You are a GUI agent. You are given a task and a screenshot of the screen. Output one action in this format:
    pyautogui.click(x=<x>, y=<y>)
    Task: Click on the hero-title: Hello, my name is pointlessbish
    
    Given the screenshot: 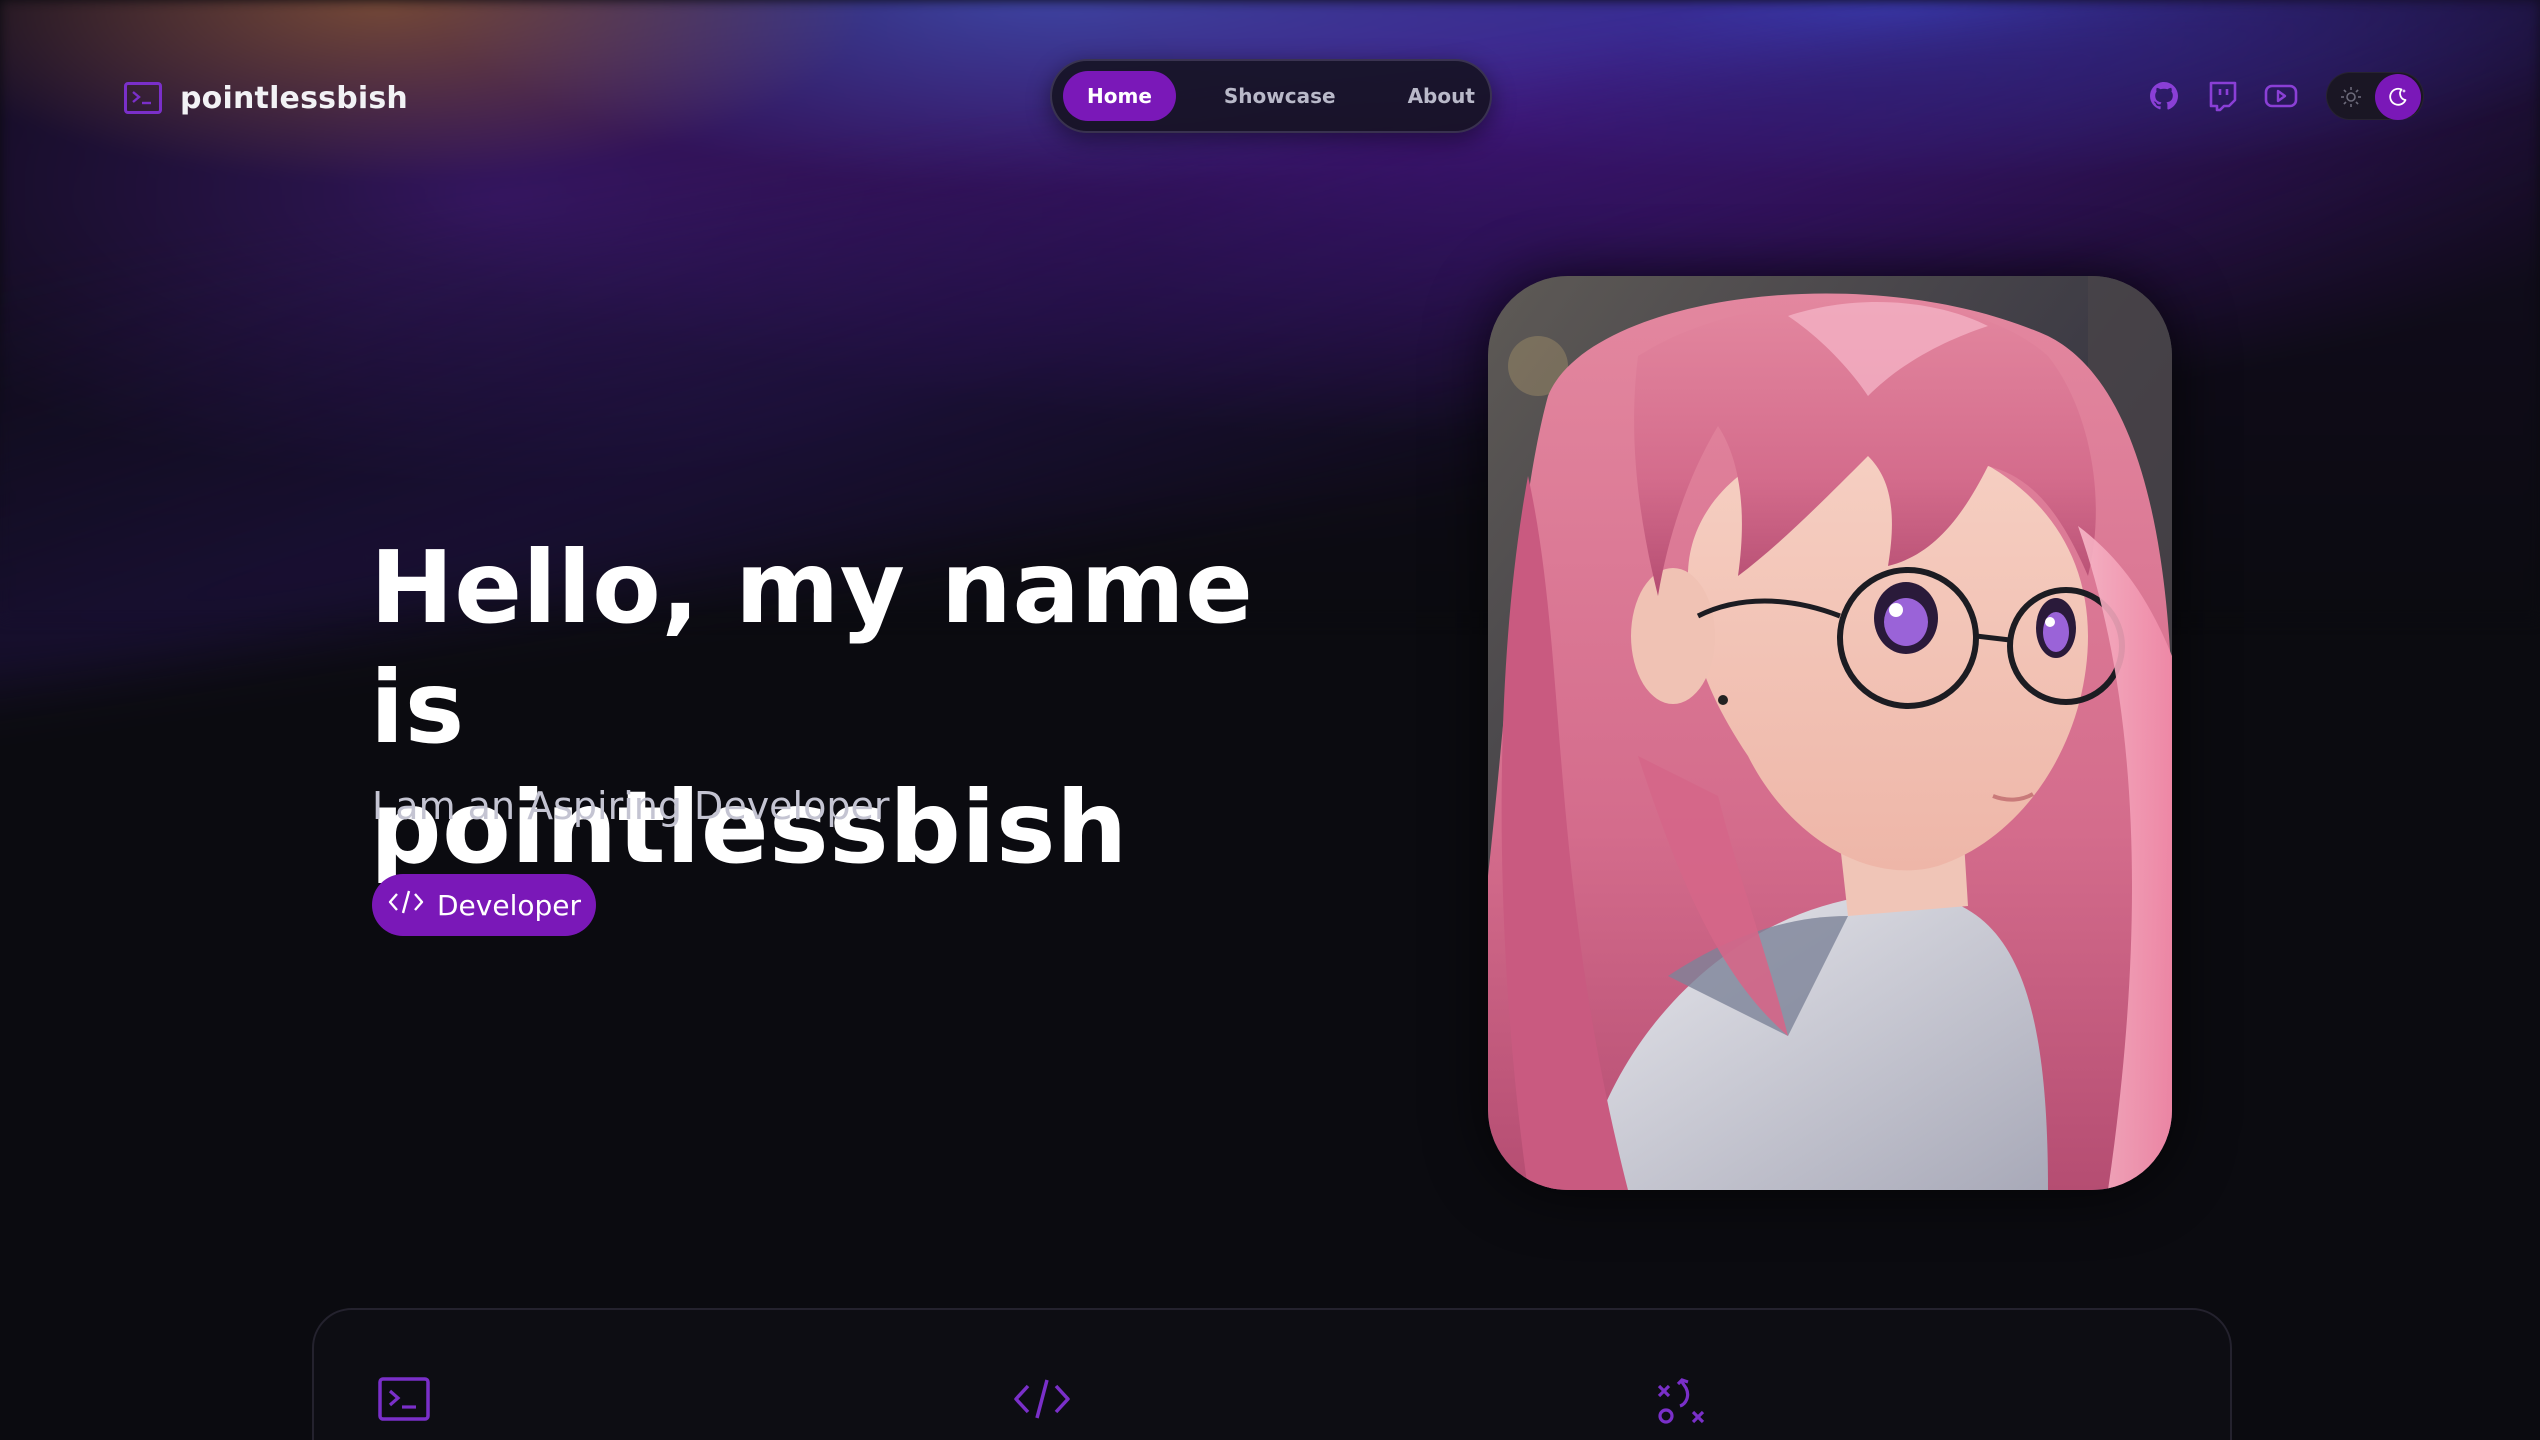 What is the action you would take?
    pyautogui.click(x=870, y=708)
    